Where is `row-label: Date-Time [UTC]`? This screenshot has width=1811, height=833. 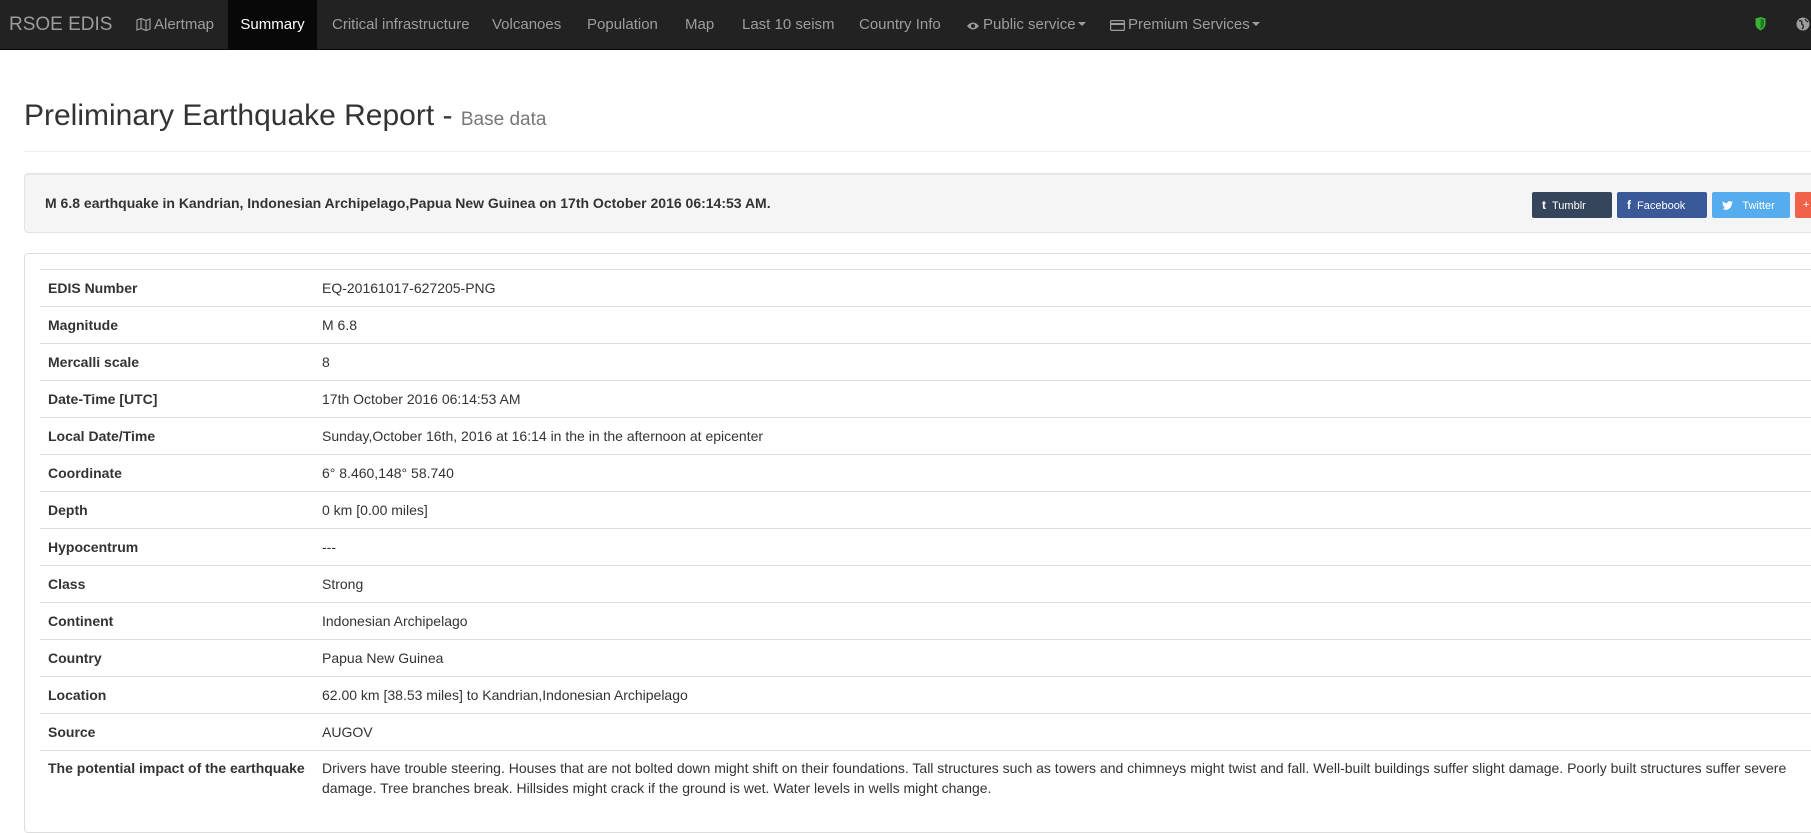
row-label: Date-Time [UTC] is located at coordinates (177, 399).